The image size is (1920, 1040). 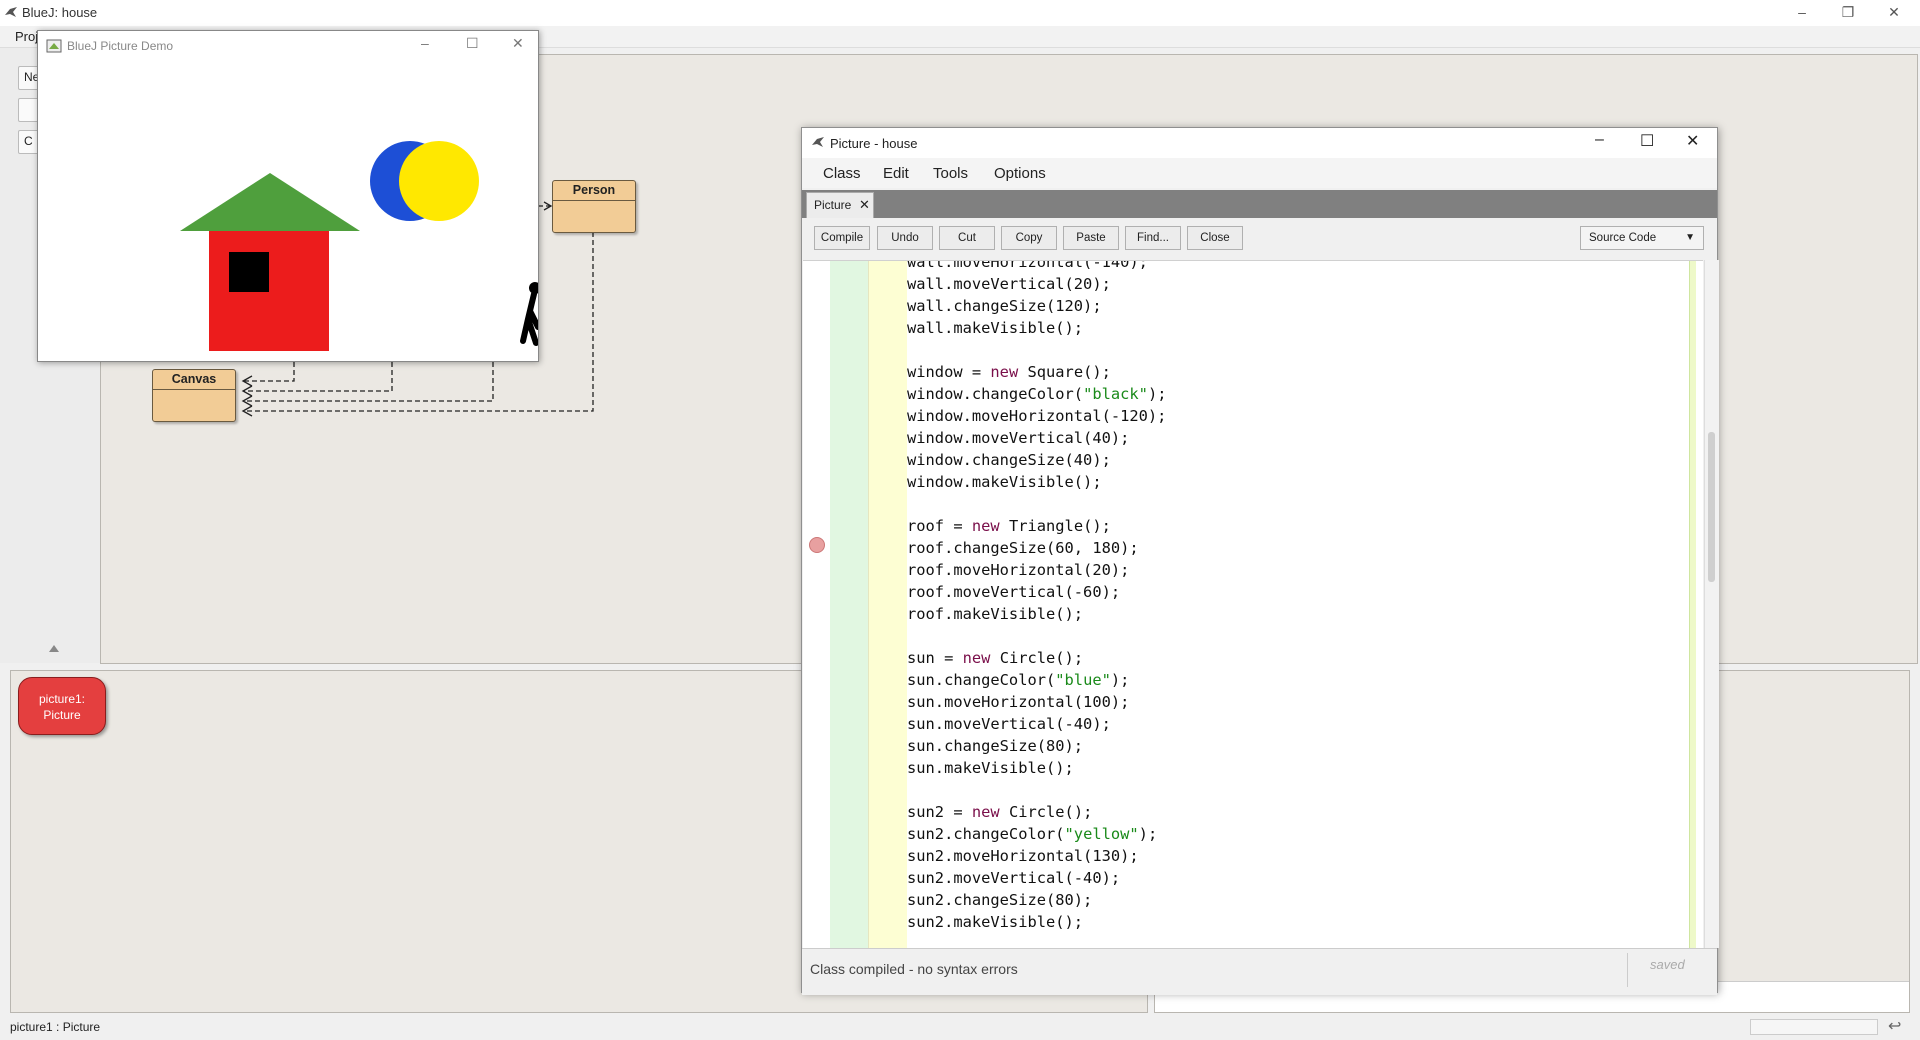 I want to click on code-keyword: new, so click(x=1004, y=372).